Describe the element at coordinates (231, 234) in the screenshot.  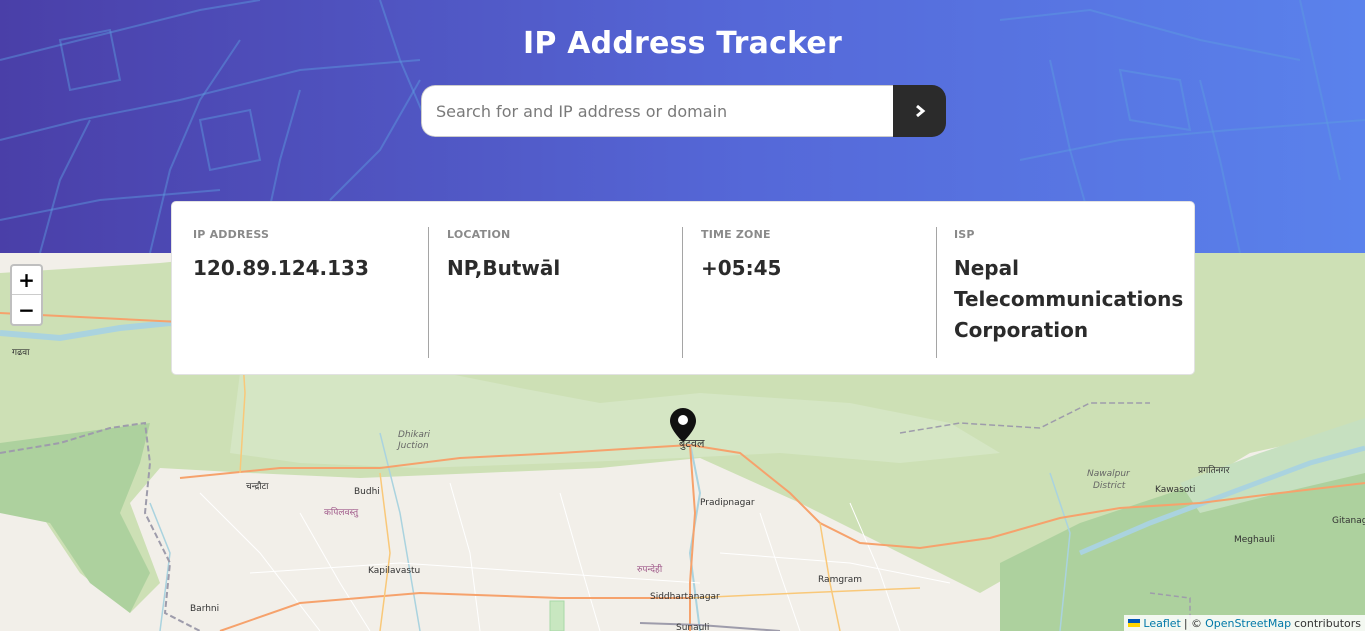
I see `ip-address-label: IP ADDRESS` at that location.